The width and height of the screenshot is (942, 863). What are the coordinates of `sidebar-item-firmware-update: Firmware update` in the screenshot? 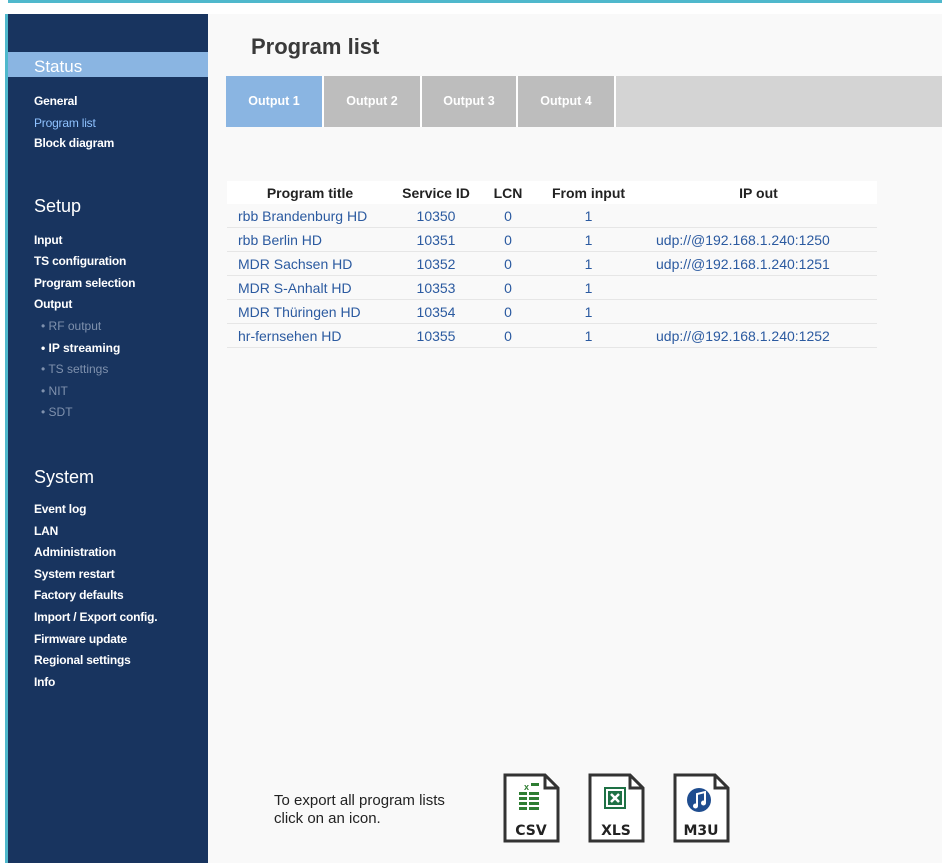 It's located at (80, 639).